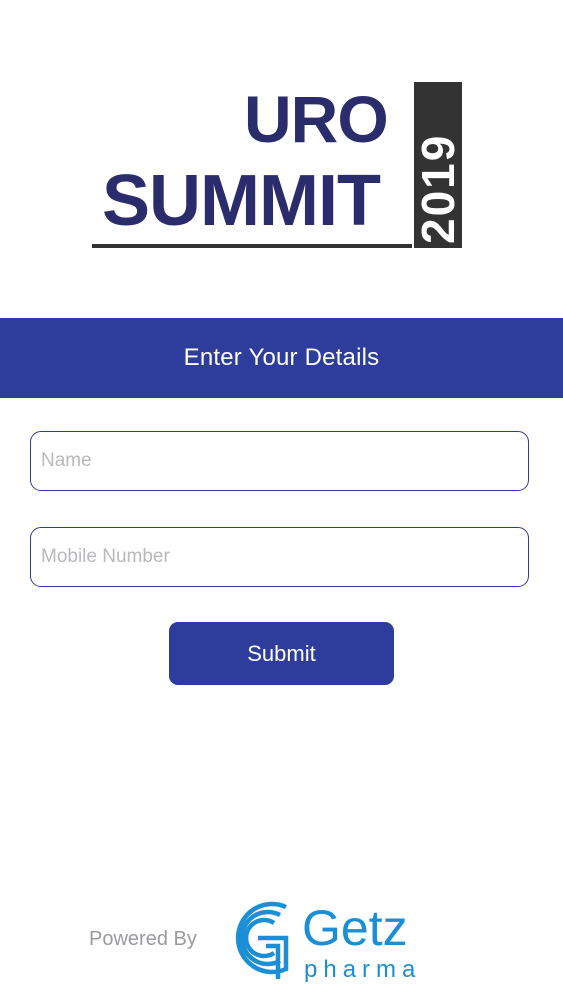 This screenshot has height=1000, width=563. Describe the element at coordinates (316, 119) in the screenshot. I see `logo-uro-text: URO` at that location.